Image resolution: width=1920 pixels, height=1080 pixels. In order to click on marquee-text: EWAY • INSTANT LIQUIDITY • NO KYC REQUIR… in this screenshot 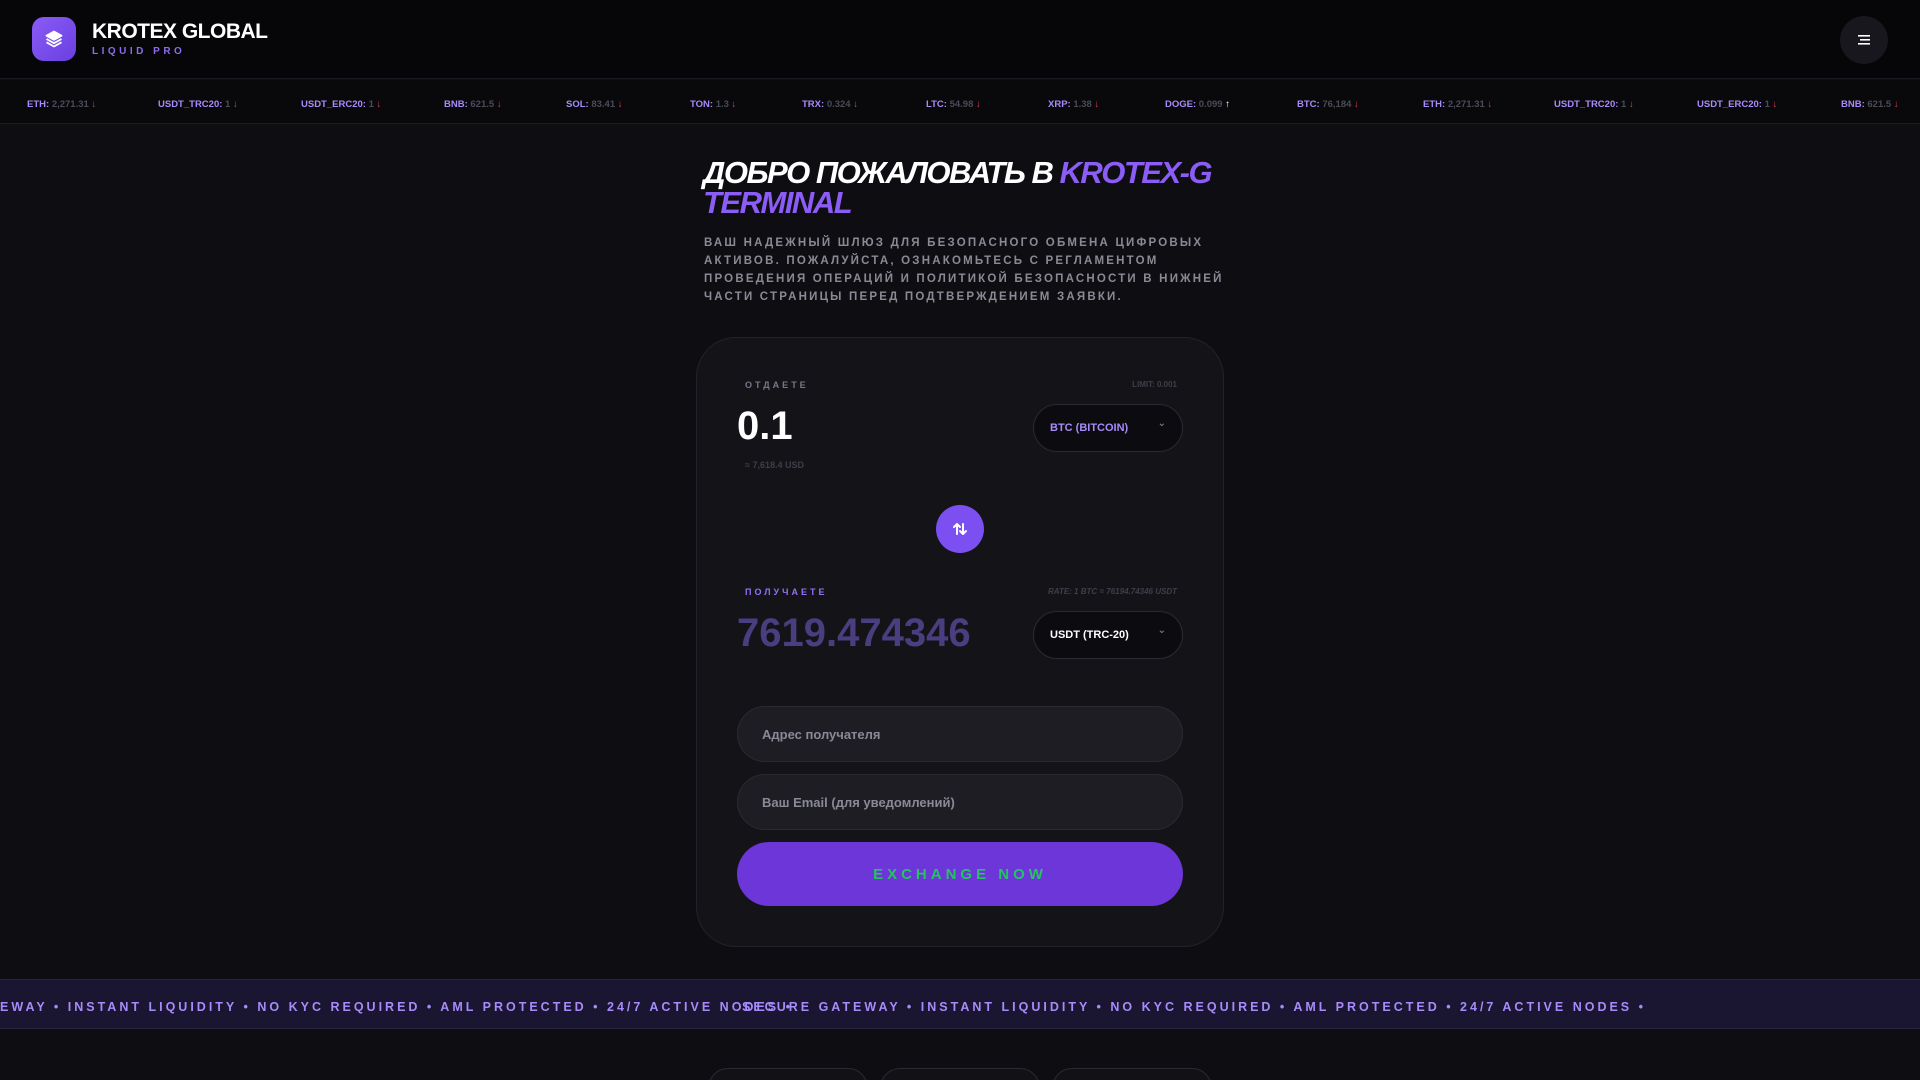, I will do `click(396, 1007)`.